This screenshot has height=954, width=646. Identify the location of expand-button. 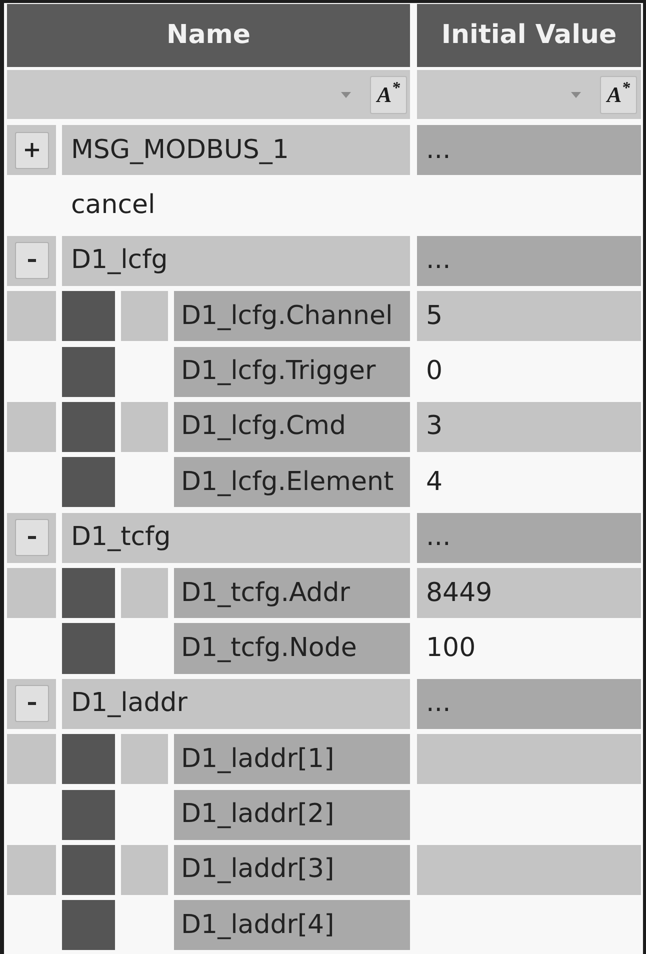
(31, 150).